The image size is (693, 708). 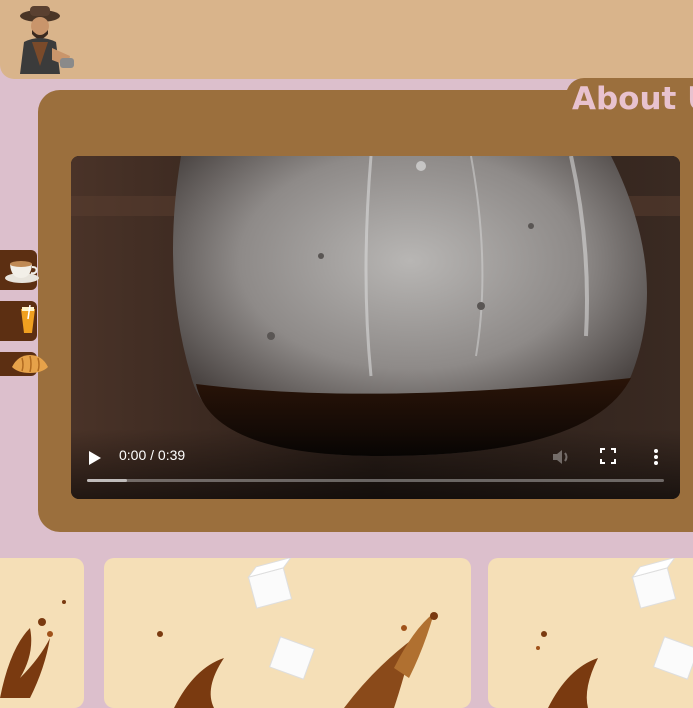 What do you see at coordinates (95, 458) in the screenshot?
I see `play-icon` at bounding box center [95, 458].